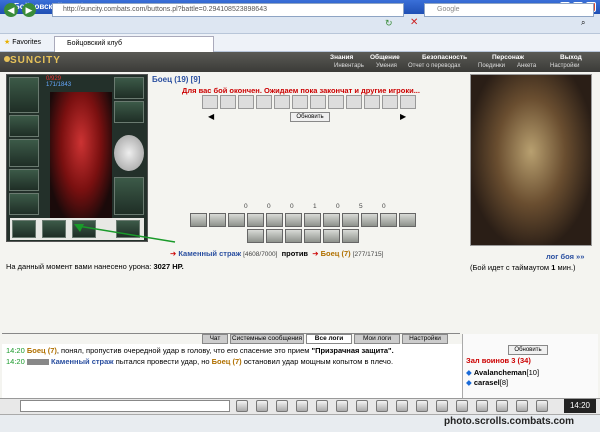 The image size is (600, 432). Describe the element at coordinates (580, 406) in the screenshot. I see `game-clock: 14:20` at that location.